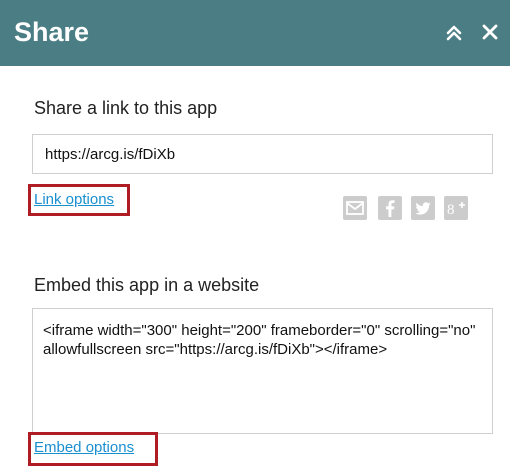 Image resolution: width=510 pixels, height=470 pixels. I want to click on mail-share-button, so click(355, 208).